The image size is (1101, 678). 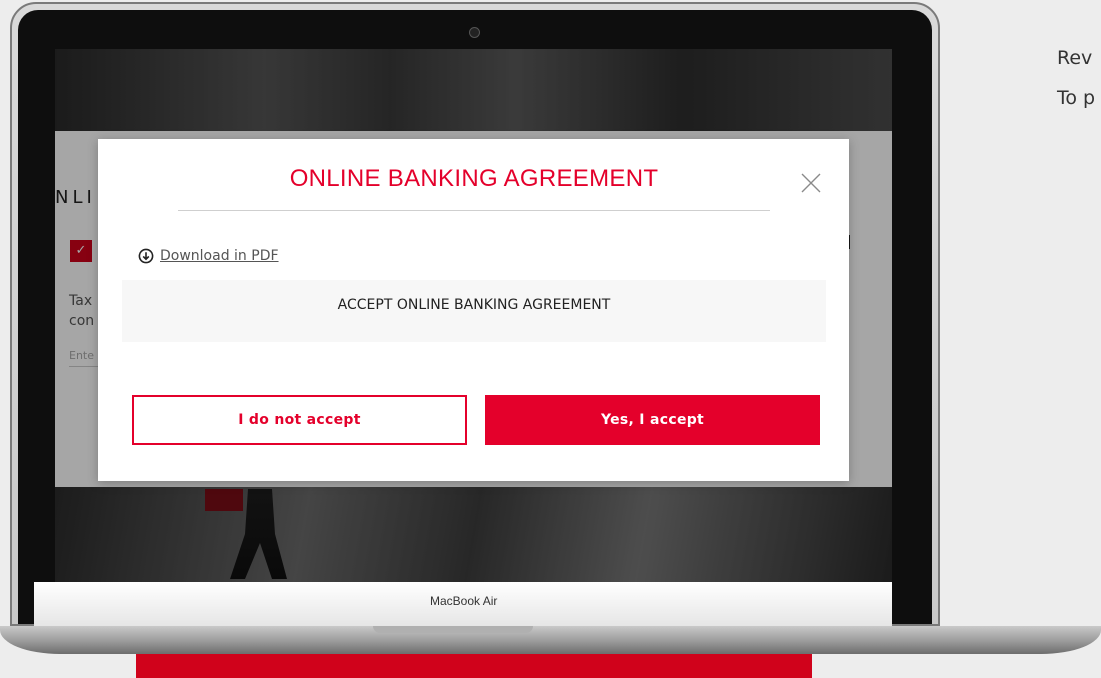 I want to click on download-pdf-link: Download in PDF, so click(x=208, y=256).